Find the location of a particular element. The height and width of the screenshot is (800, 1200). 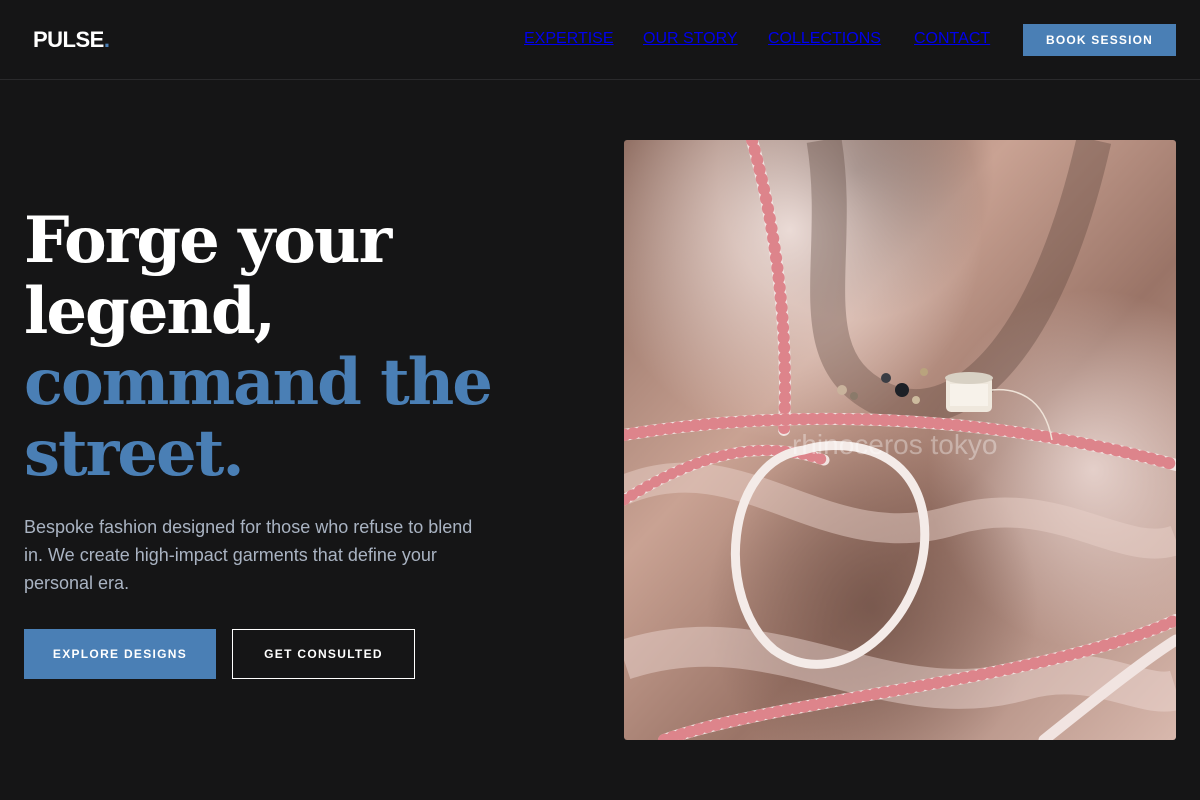

brand-logo: PULSE. is located at coordinates (71, 40).